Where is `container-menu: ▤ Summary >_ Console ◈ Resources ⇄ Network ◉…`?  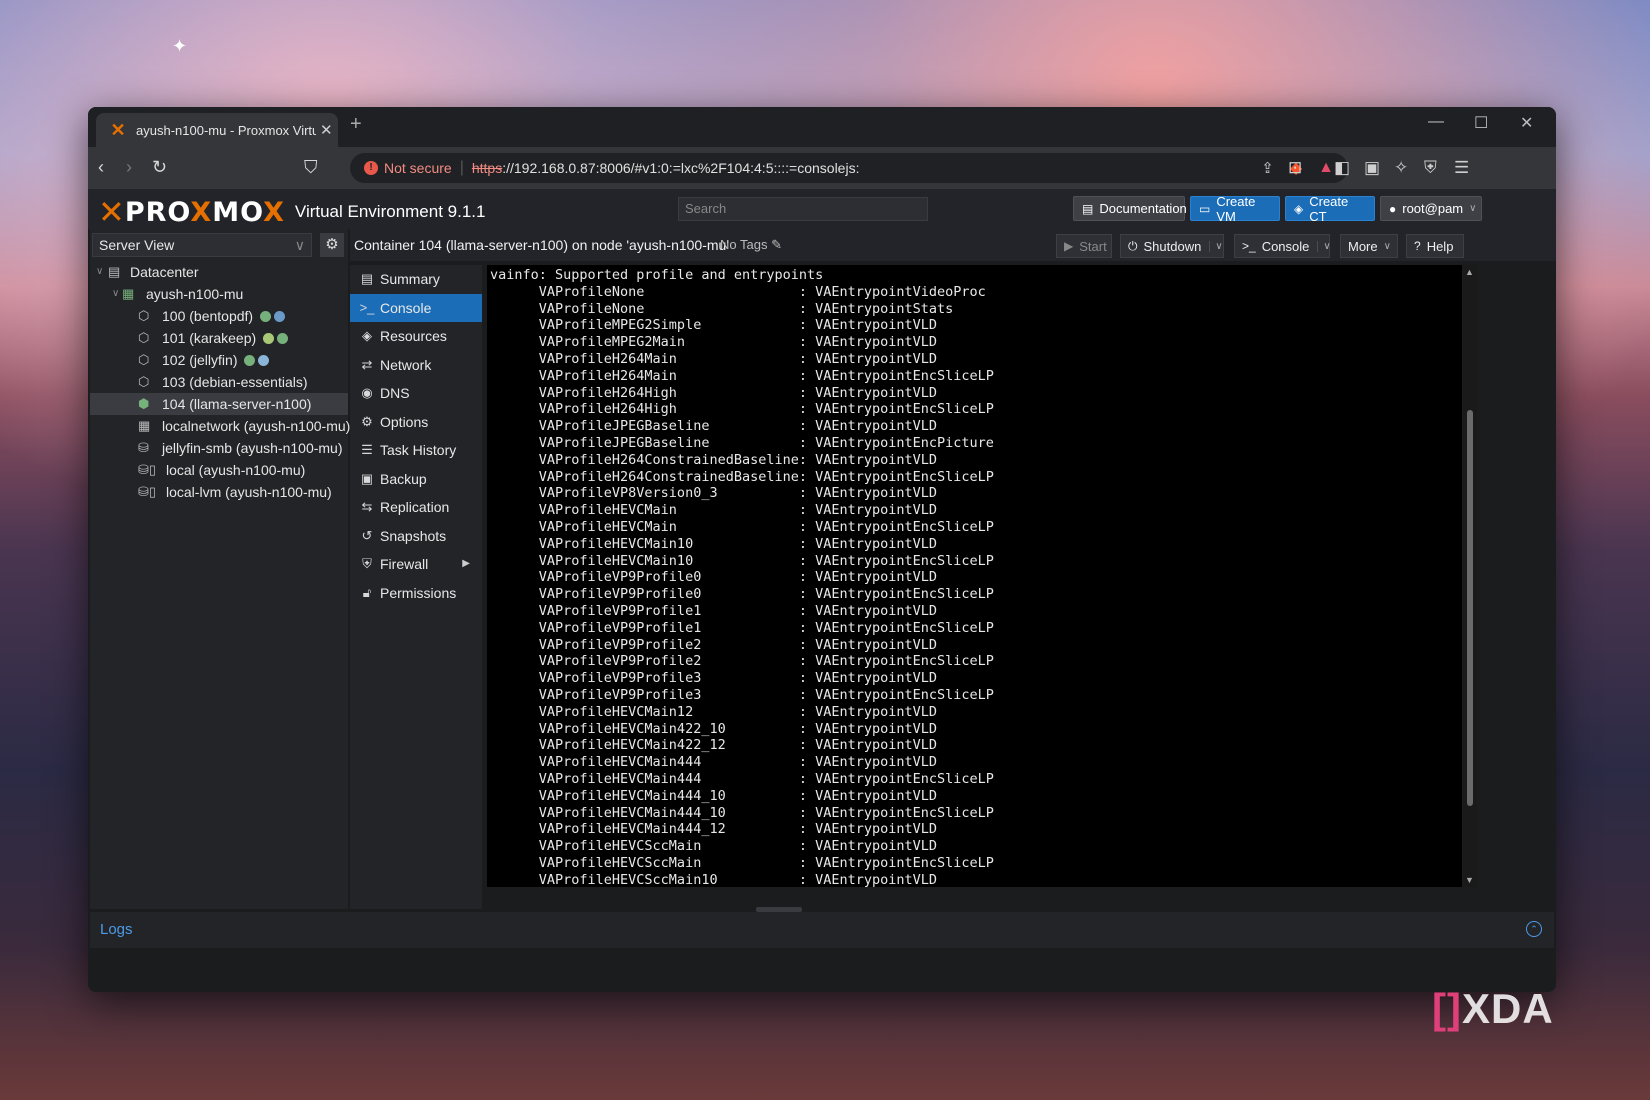
container-menu: ▤ Summary >_ Console ◈ Resources ⇄ Network ◉… is located at coordinates (416, 587).